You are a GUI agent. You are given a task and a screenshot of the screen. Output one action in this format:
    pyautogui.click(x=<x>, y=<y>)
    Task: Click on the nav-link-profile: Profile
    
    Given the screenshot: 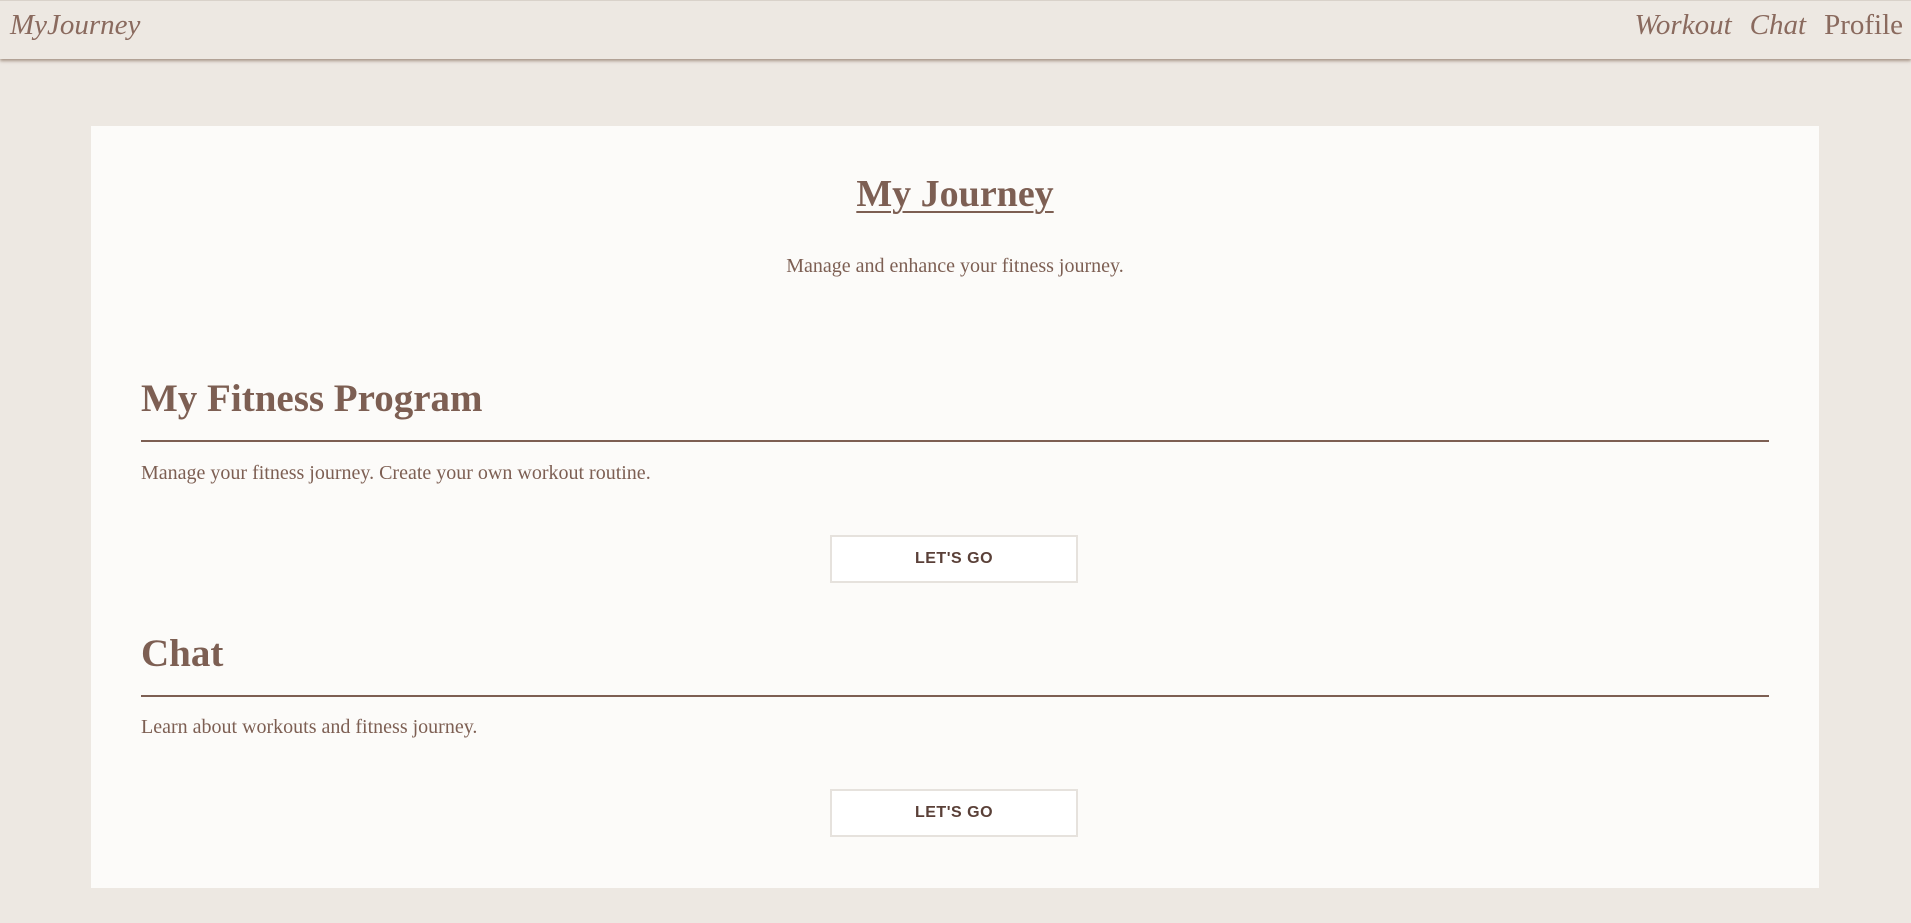 What is the action you would take?
    pyautogui.click(x=1863, y=25)
    